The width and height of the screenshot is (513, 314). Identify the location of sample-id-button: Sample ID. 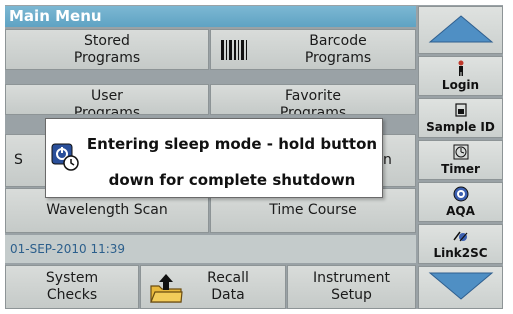
(460, 118).